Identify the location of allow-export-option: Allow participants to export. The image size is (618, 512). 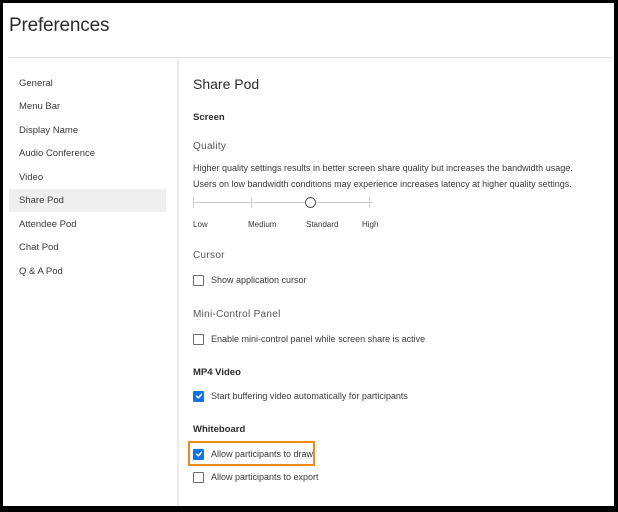
(256, 477).